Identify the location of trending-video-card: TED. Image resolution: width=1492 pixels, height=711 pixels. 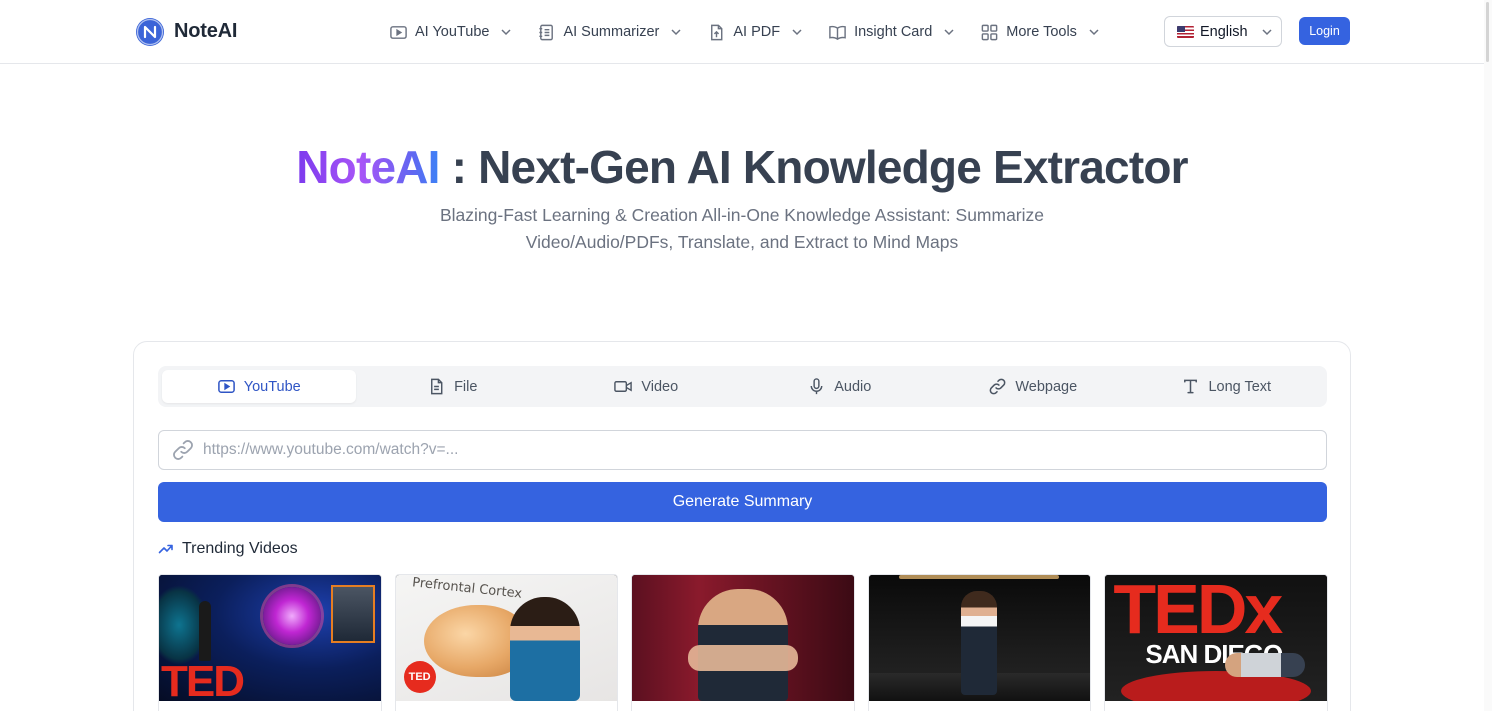
(270, 642).